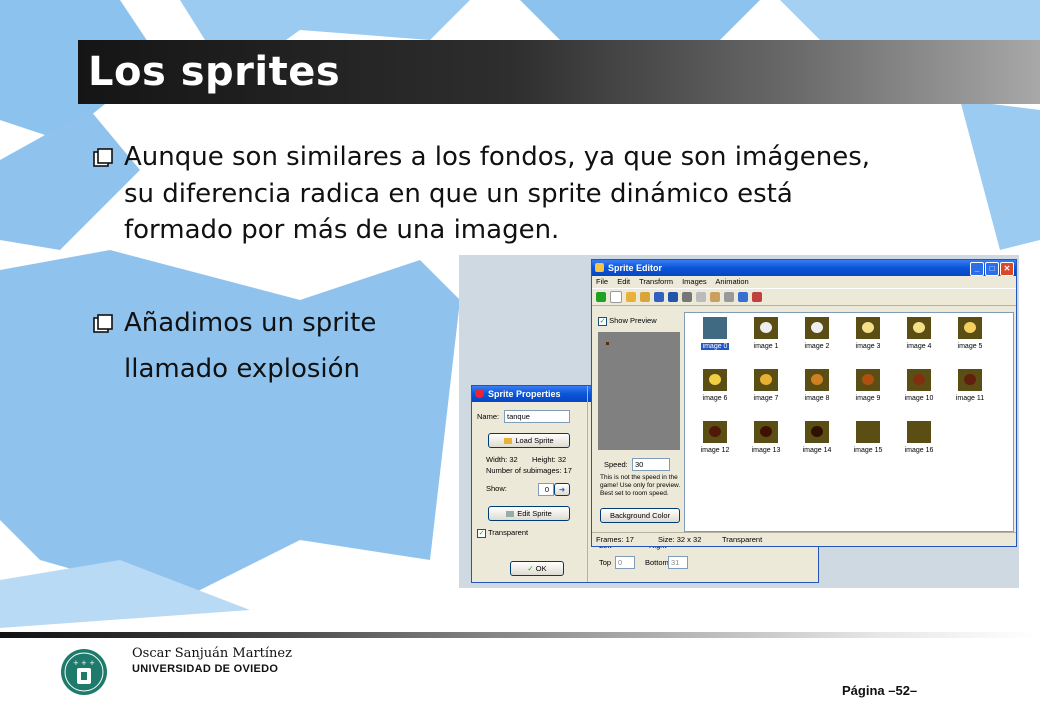  What do you see at coordinates (804, 297) in the screenshot?
I see `toolbar` at bounding box center [804, 297].